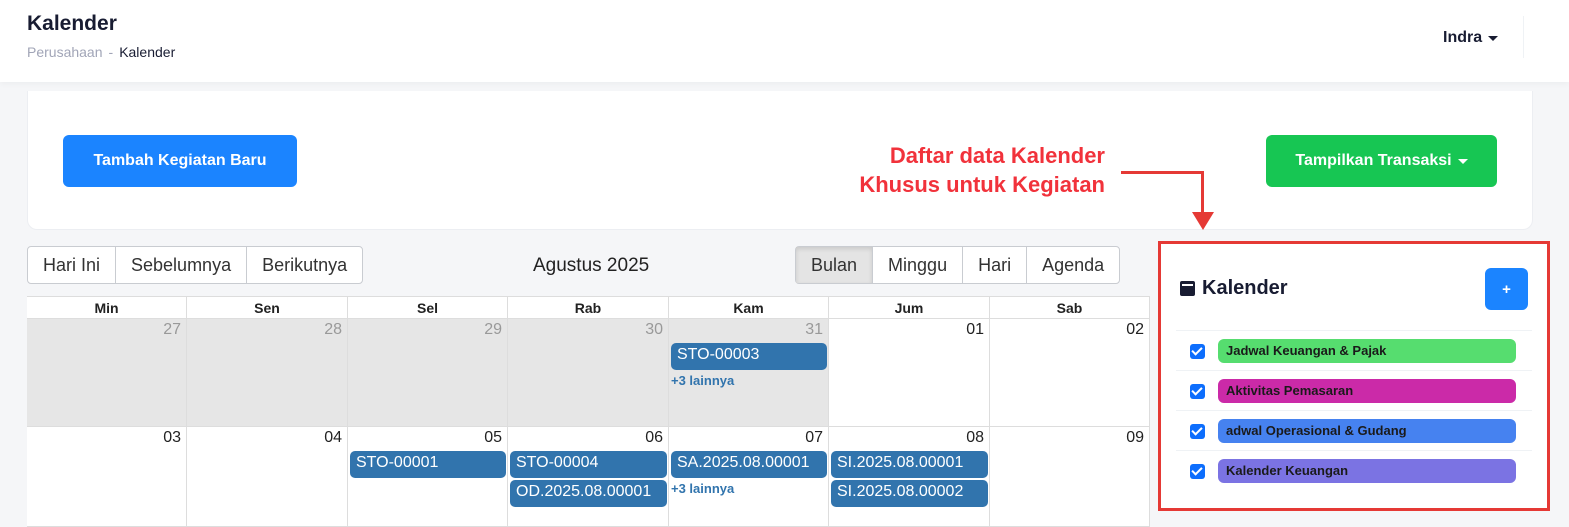  Describe the element at coordinates (493, 330) in the screenshot. I see `day-number: 29` at that location.